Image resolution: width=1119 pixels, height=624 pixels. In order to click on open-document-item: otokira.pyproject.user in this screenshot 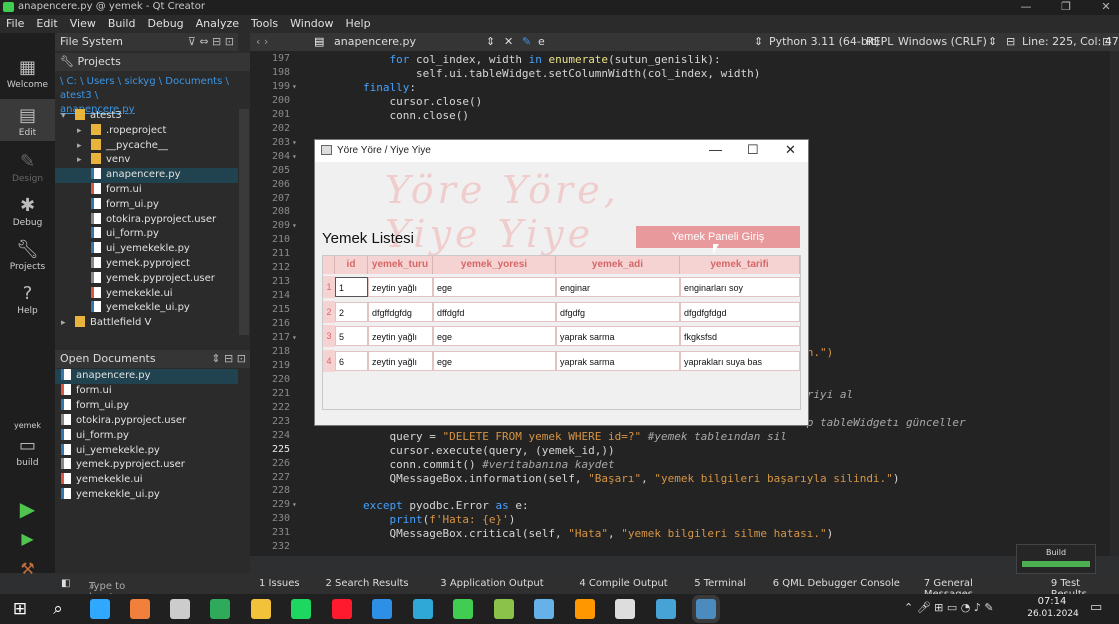, I will do `click(146, 421)`.